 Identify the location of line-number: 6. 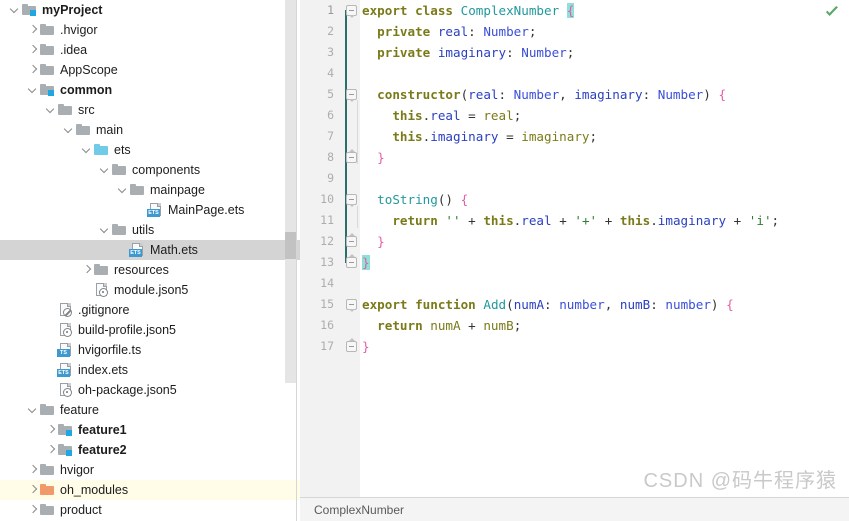
(317, 115).